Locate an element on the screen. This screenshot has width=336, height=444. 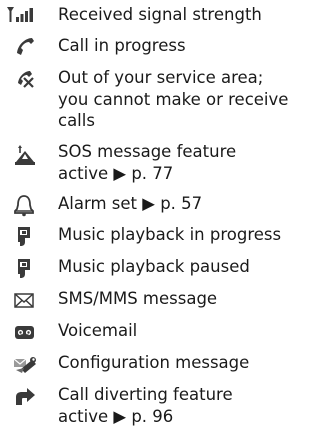
music-paused-icon is located at coordinates (24, 268).